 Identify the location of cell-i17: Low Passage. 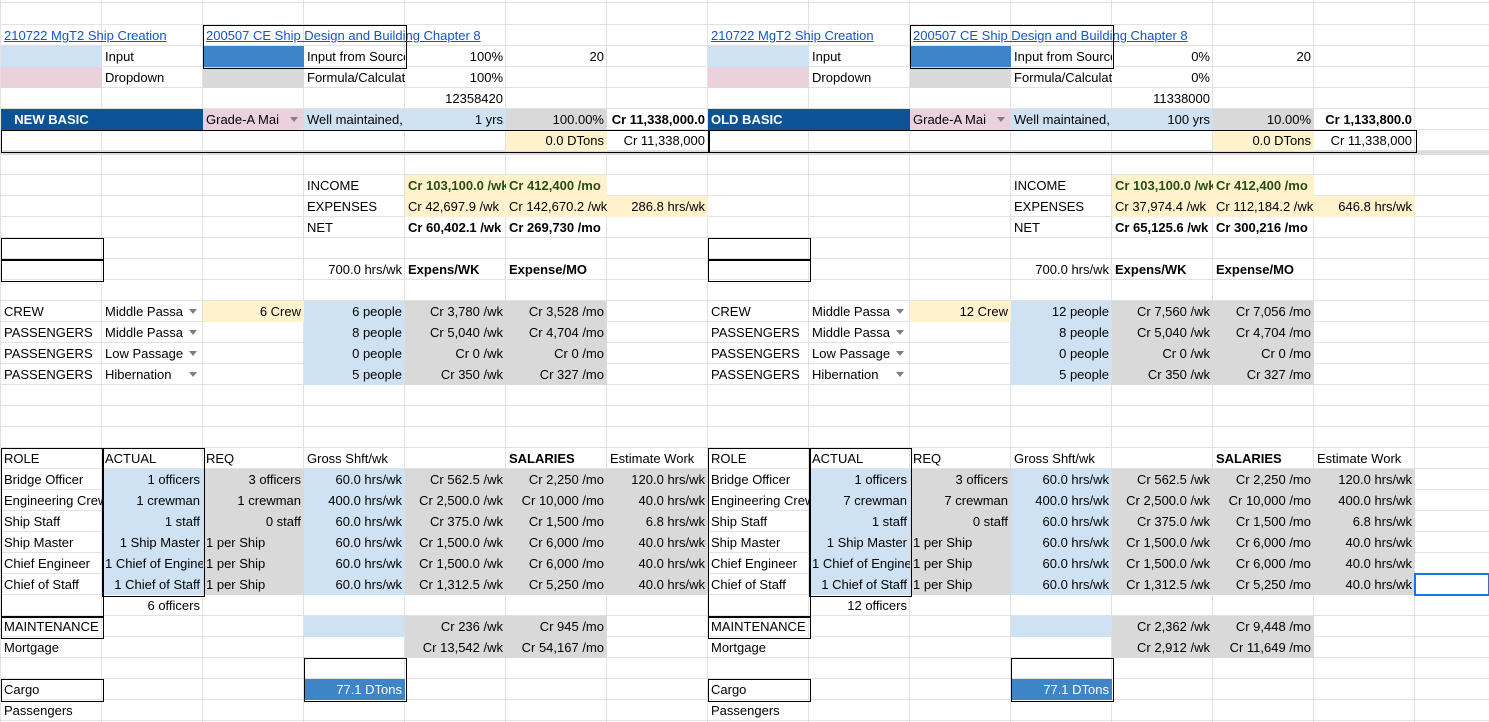
(859, 353).